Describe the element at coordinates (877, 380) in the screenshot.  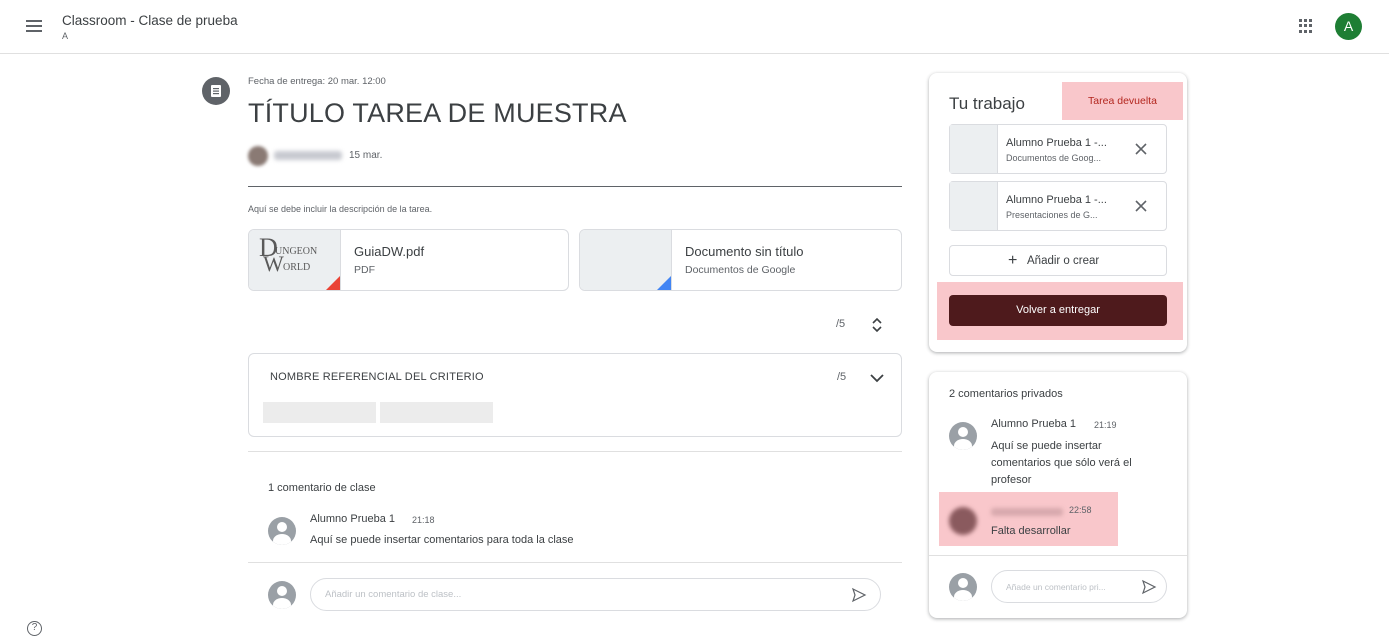
I see `chevron-down-icon` at that location.